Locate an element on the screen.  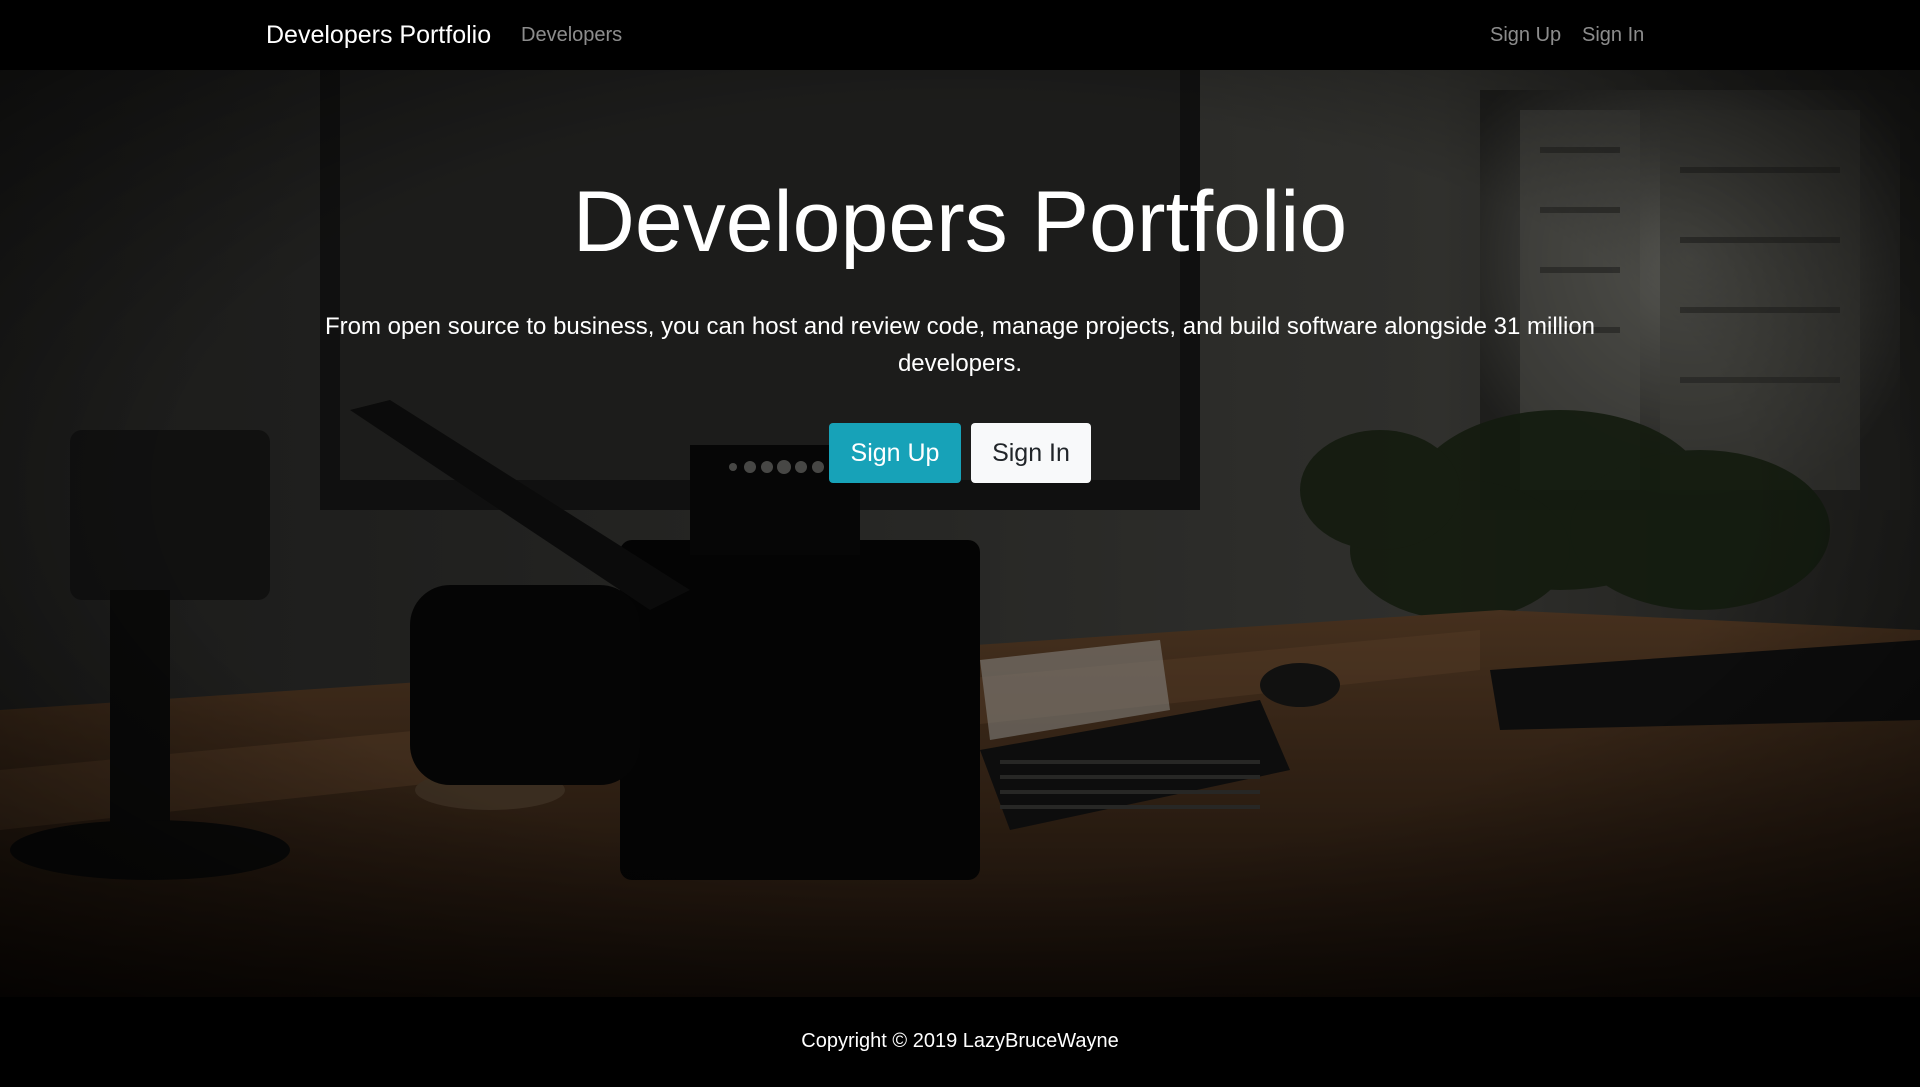
nav-link-developers: Developers is located at coordinates (571, 35).